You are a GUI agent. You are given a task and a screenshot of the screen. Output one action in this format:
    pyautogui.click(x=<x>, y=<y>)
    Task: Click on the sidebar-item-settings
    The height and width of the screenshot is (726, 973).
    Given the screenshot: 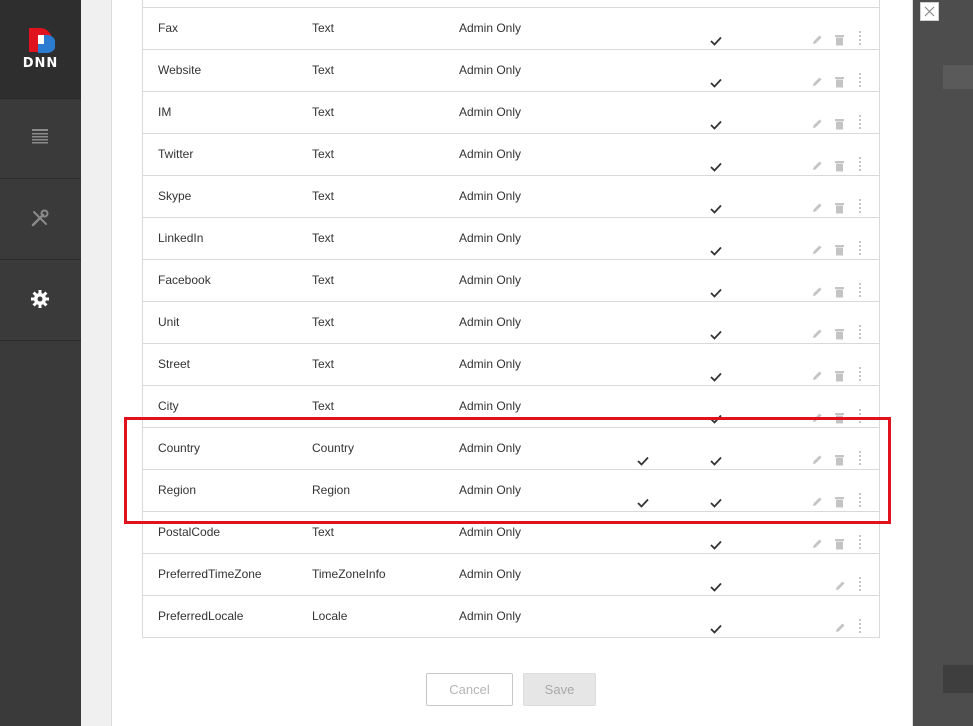 What is the action you would take?
    pyautogui.click(x=40, y=300)
    